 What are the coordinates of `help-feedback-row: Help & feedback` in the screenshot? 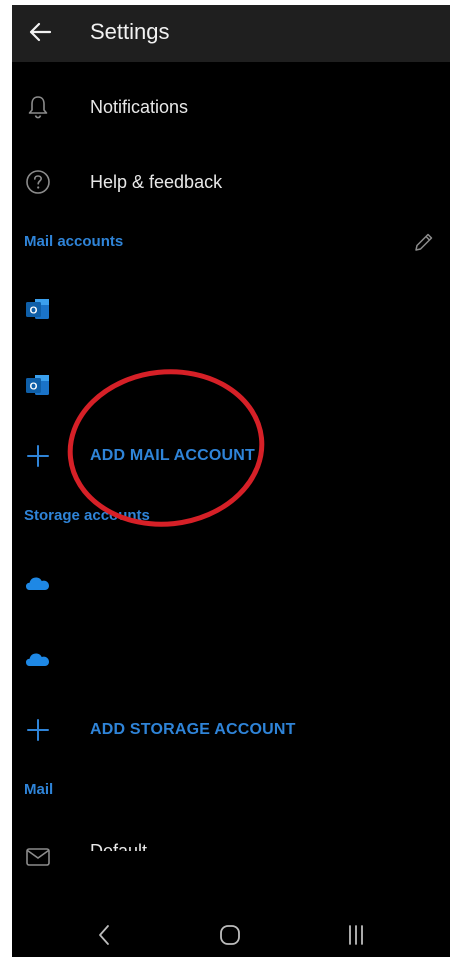 It's located at (231, 180).